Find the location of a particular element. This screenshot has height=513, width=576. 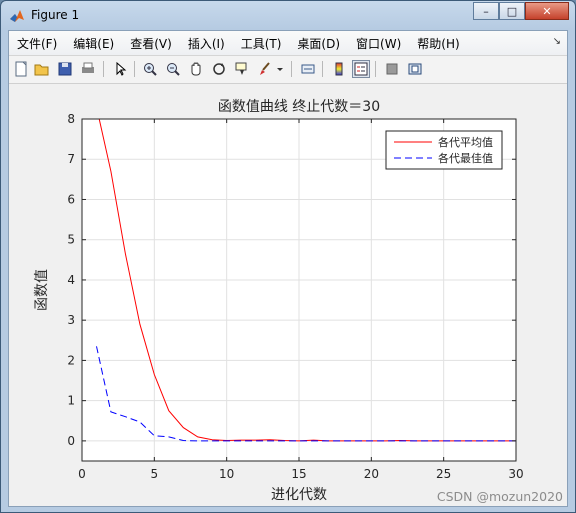

maximize-button: □ is located at coordinates (512, 11).